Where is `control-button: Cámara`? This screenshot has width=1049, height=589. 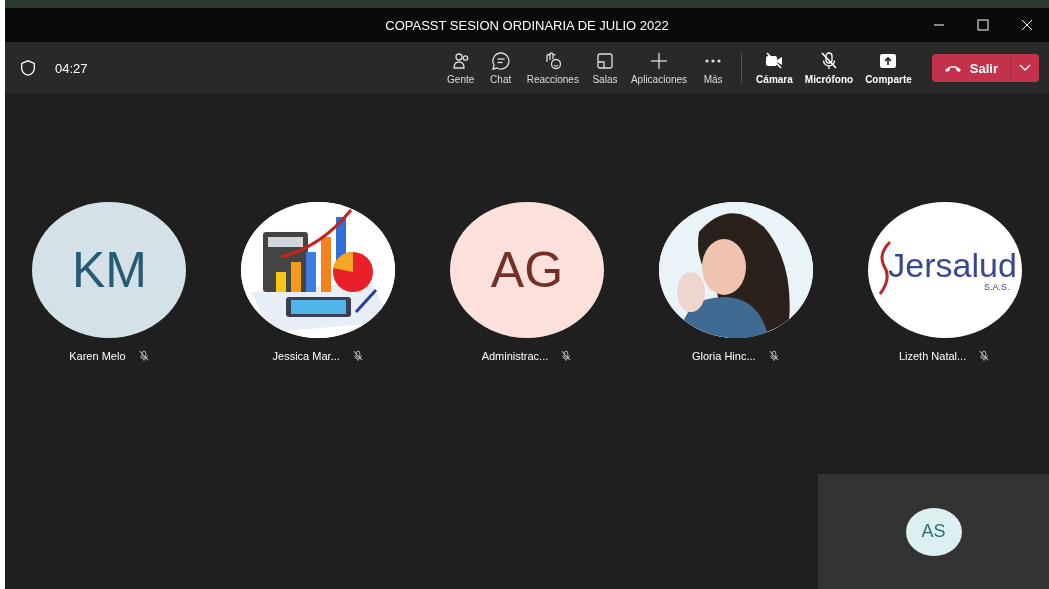 control-button: Cámara is located at coordinates (774, 68).